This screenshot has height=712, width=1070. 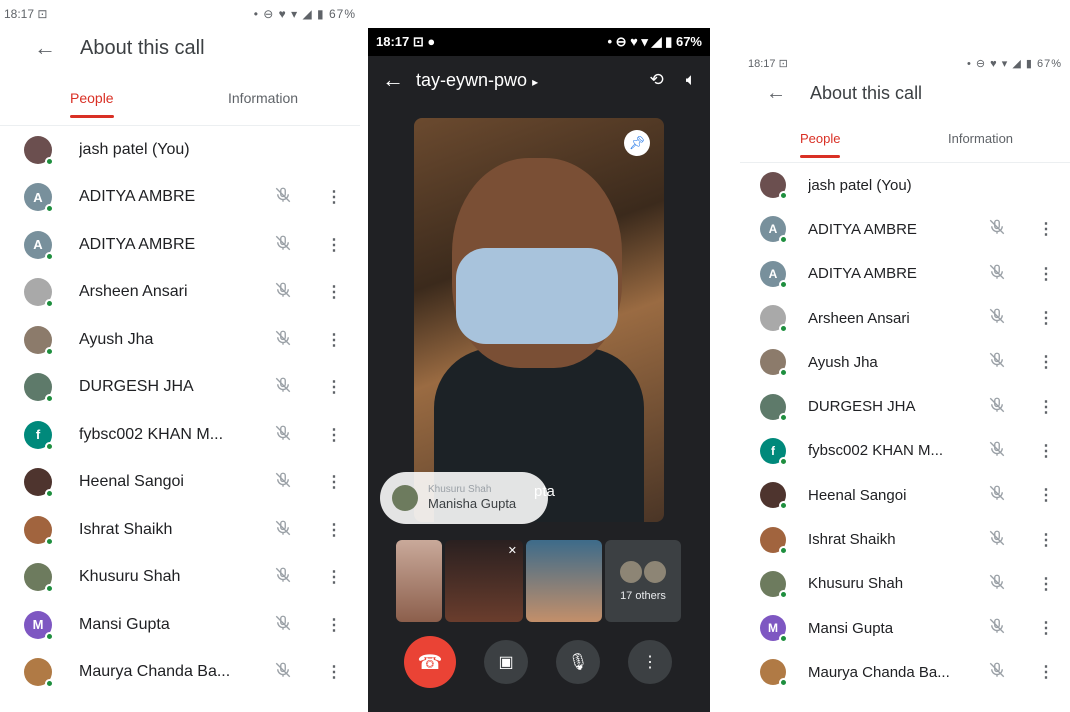 I want to click on pin-icon: 📌︎, so click(x=637, y=143).